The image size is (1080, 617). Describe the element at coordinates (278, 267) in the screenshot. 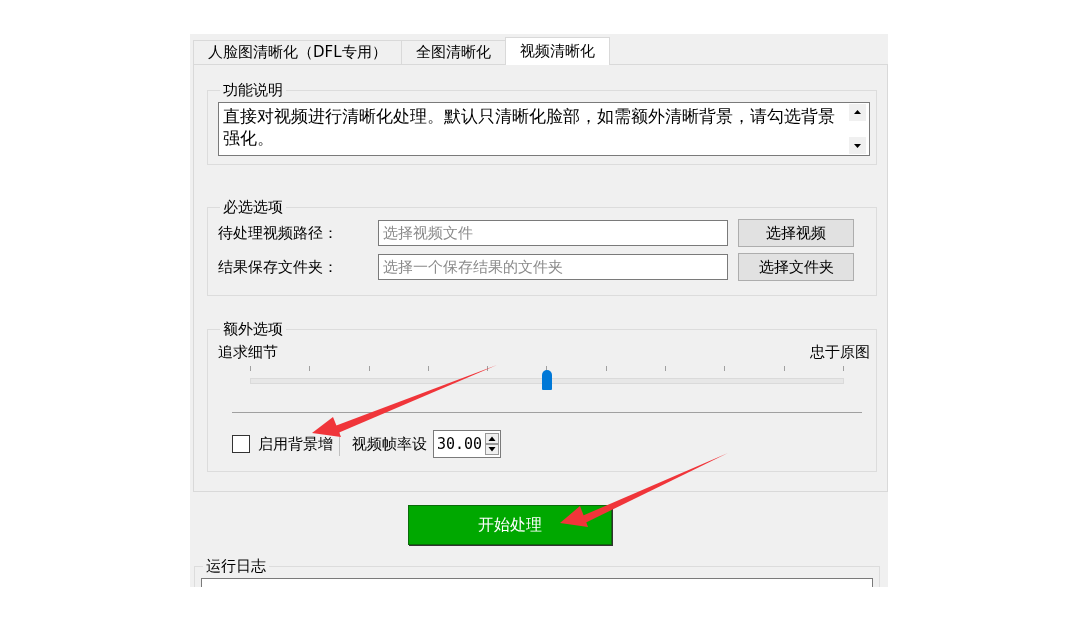

I see `field-label: 结果保存文件夹：` at that location.